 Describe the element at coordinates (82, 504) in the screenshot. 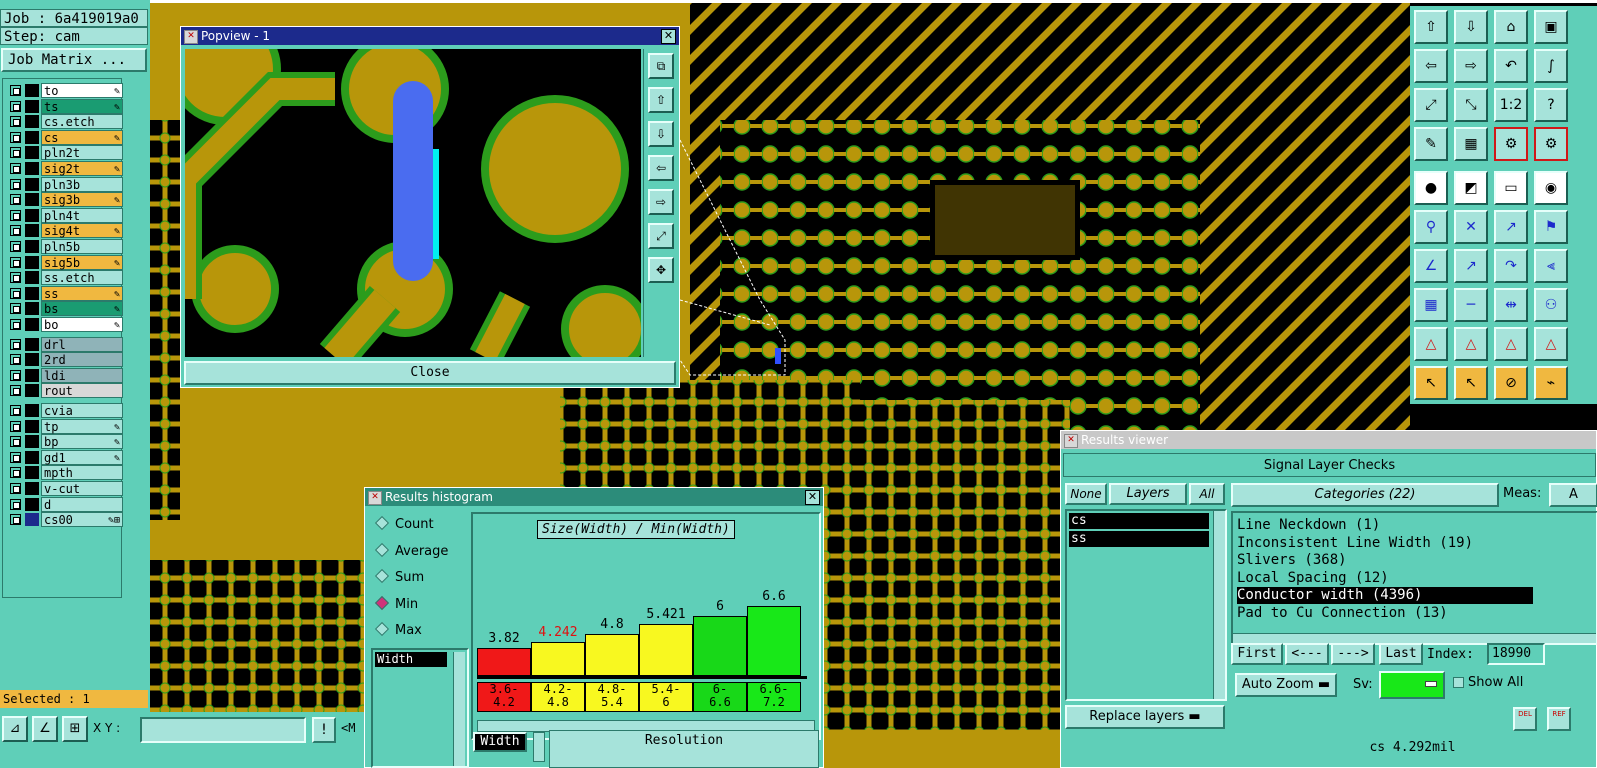

I see `layer-name: d` at that location.